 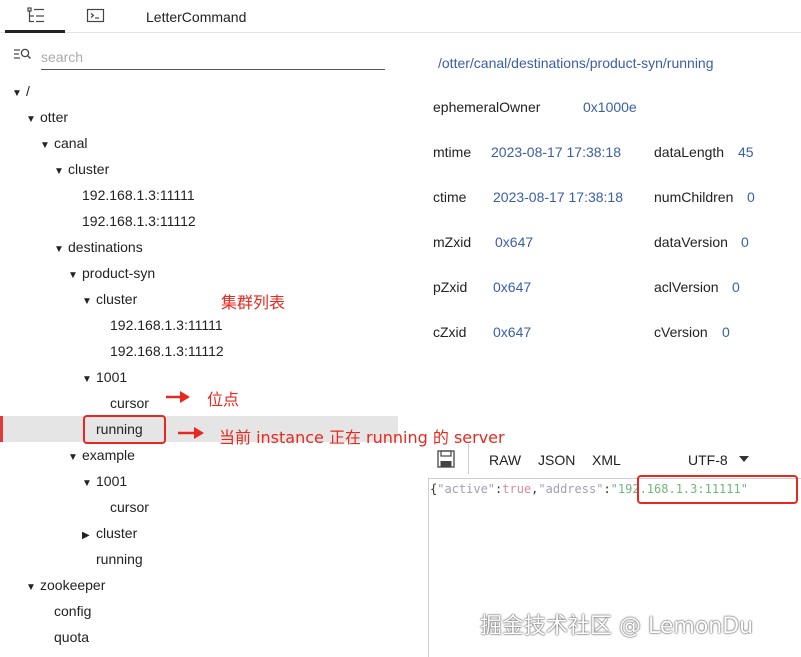 I want to click on num-children-value: 0, so click(x=751, y=197).